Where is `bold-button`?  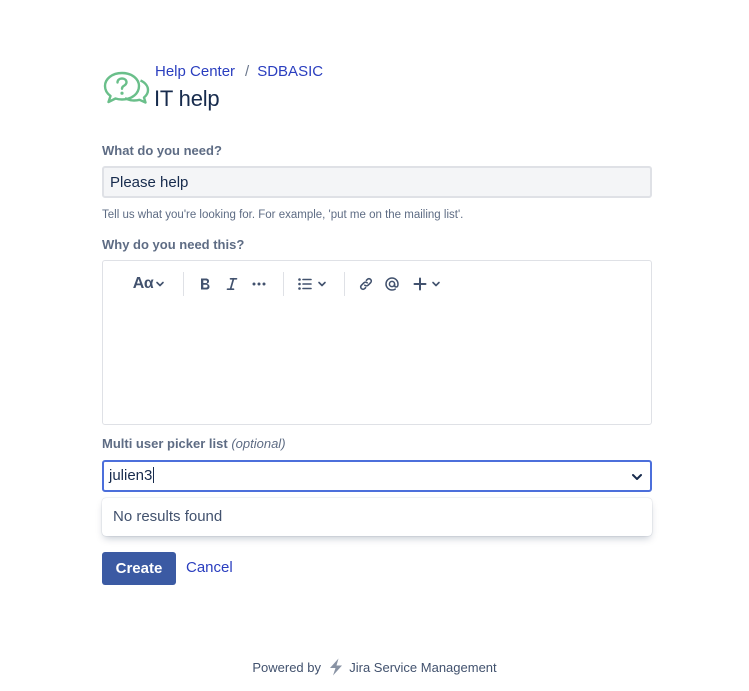 bold-button is located at coordinates (205, 284).